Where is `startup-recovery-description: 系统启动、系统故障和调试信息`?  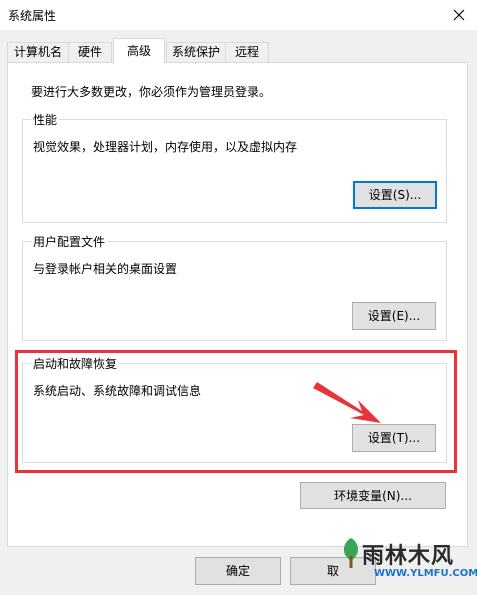 startup-recovery-description: 系统启动、系统故障和调试信息 is located at coordinates (117, 391).